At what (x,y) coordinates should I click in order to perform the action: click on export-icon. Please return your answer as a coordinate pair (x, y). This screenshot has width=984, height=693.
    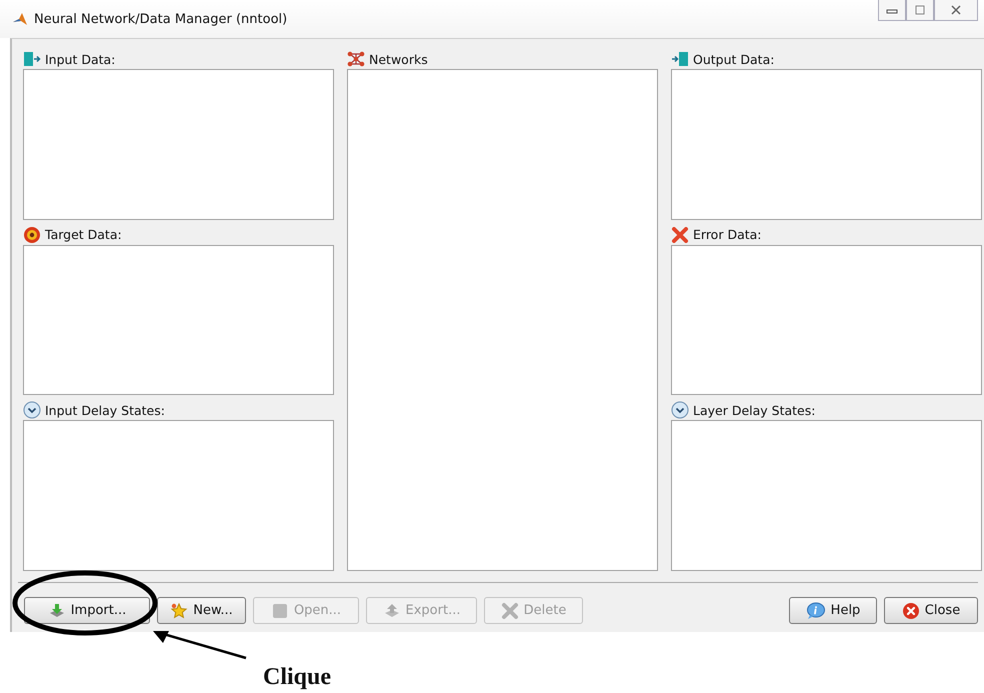
    Looking at the image, I should click on (391, 611).